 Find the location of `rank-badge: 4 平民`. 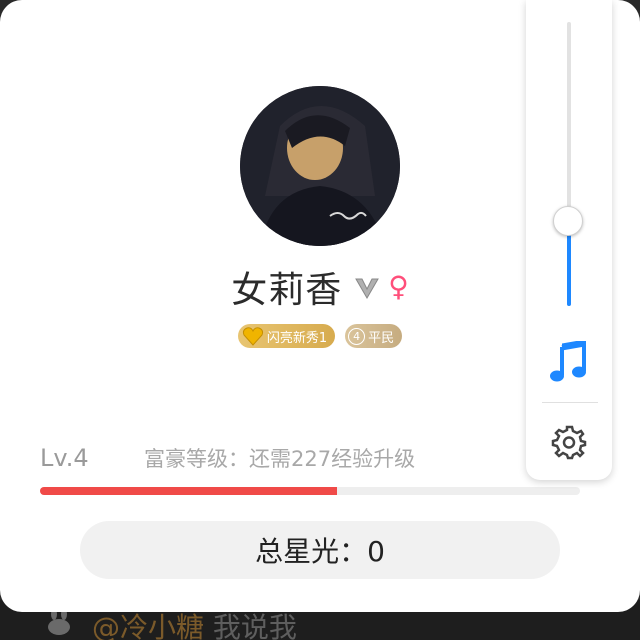

rank-badge: 4 平民 is located at coordinates (374, 336).